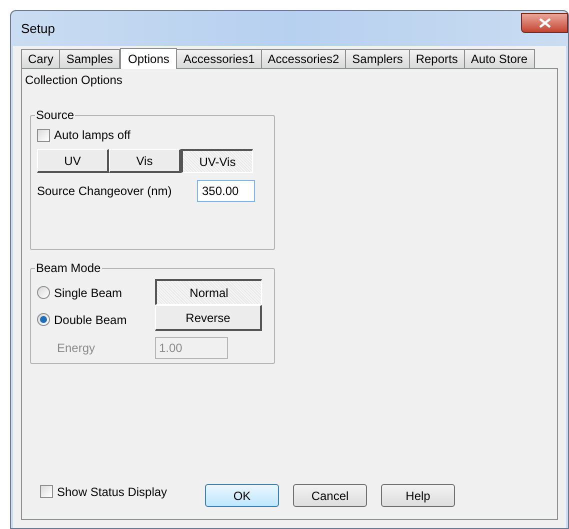  I want to click on close-button, so click(544, 22).